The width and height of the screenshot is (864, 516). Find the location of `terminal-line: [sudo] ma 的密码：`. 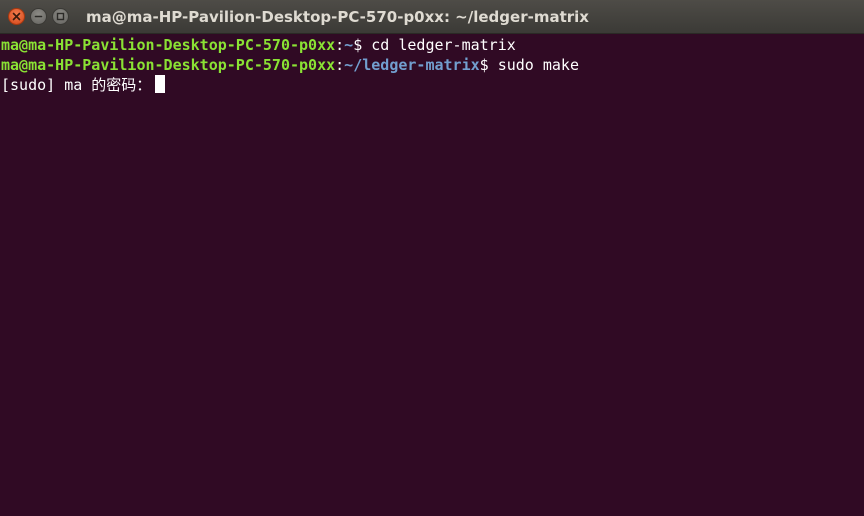

terminal-line: [sudo] ma 的密码： is located at coordinates (432, 85).